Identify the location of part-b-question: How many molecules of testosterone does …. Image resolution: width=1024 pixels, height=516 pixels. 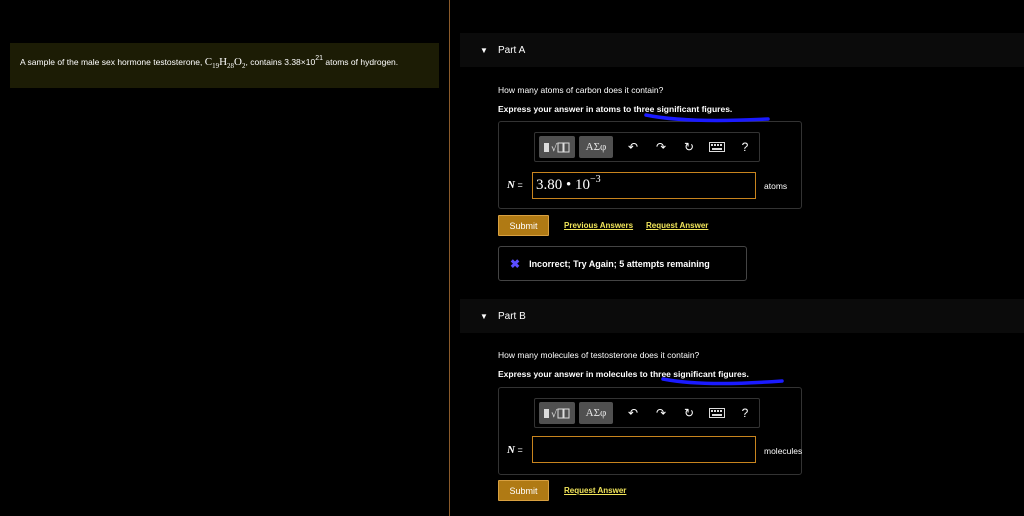
(599, 355).